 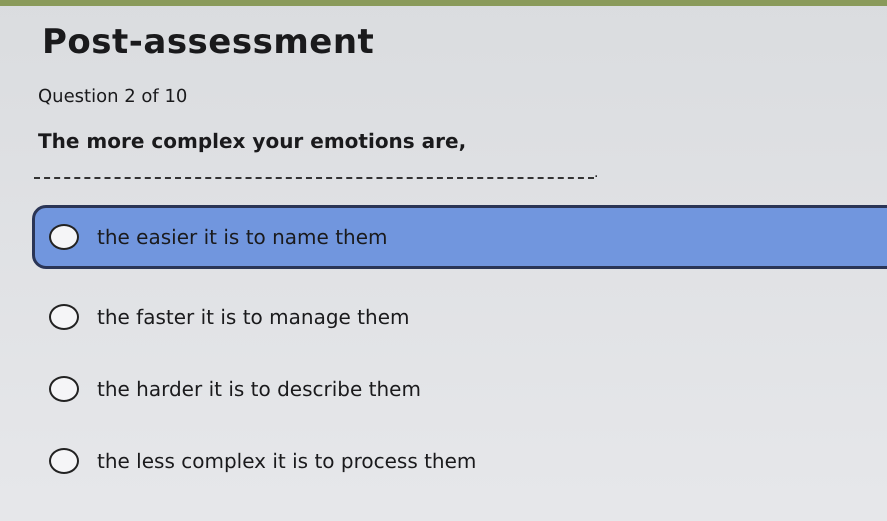 I want to click on answer-option: the less complex it is to process them, so click(x=459, y=461).